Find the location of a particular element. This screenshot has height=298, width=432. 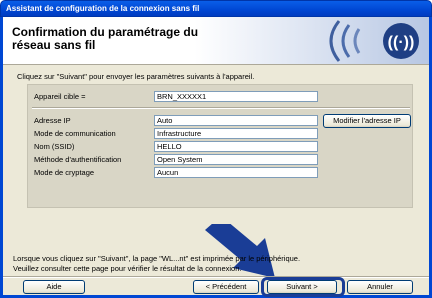

next-button-label: Suivant > is located at coordinates (302, 286).